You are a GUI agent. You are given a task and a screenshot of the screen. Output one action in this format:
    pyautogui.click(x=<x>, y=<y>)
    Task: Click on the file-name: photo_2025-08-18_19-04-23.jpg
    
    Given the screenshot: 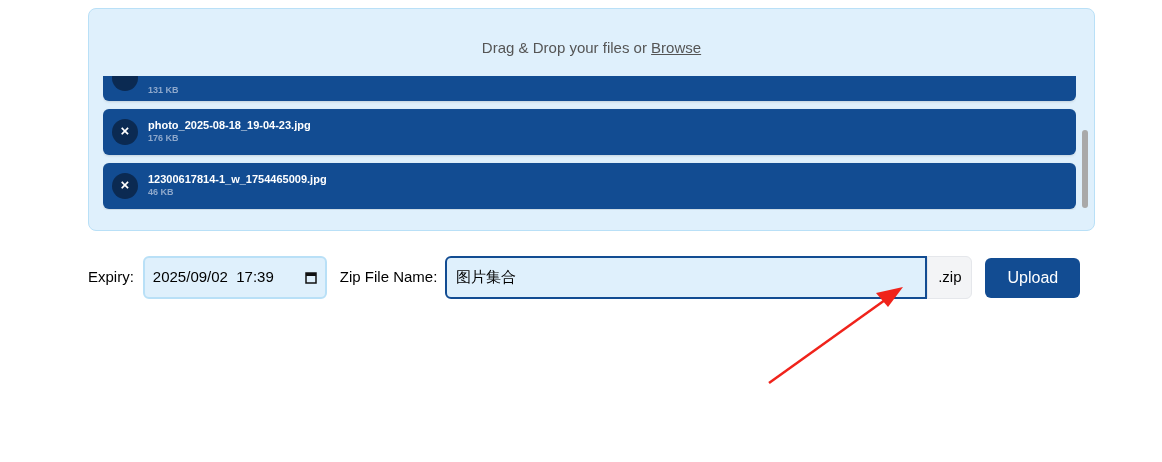 What is the action you would take?
    pyautogui.click(x=229, y=126)
    